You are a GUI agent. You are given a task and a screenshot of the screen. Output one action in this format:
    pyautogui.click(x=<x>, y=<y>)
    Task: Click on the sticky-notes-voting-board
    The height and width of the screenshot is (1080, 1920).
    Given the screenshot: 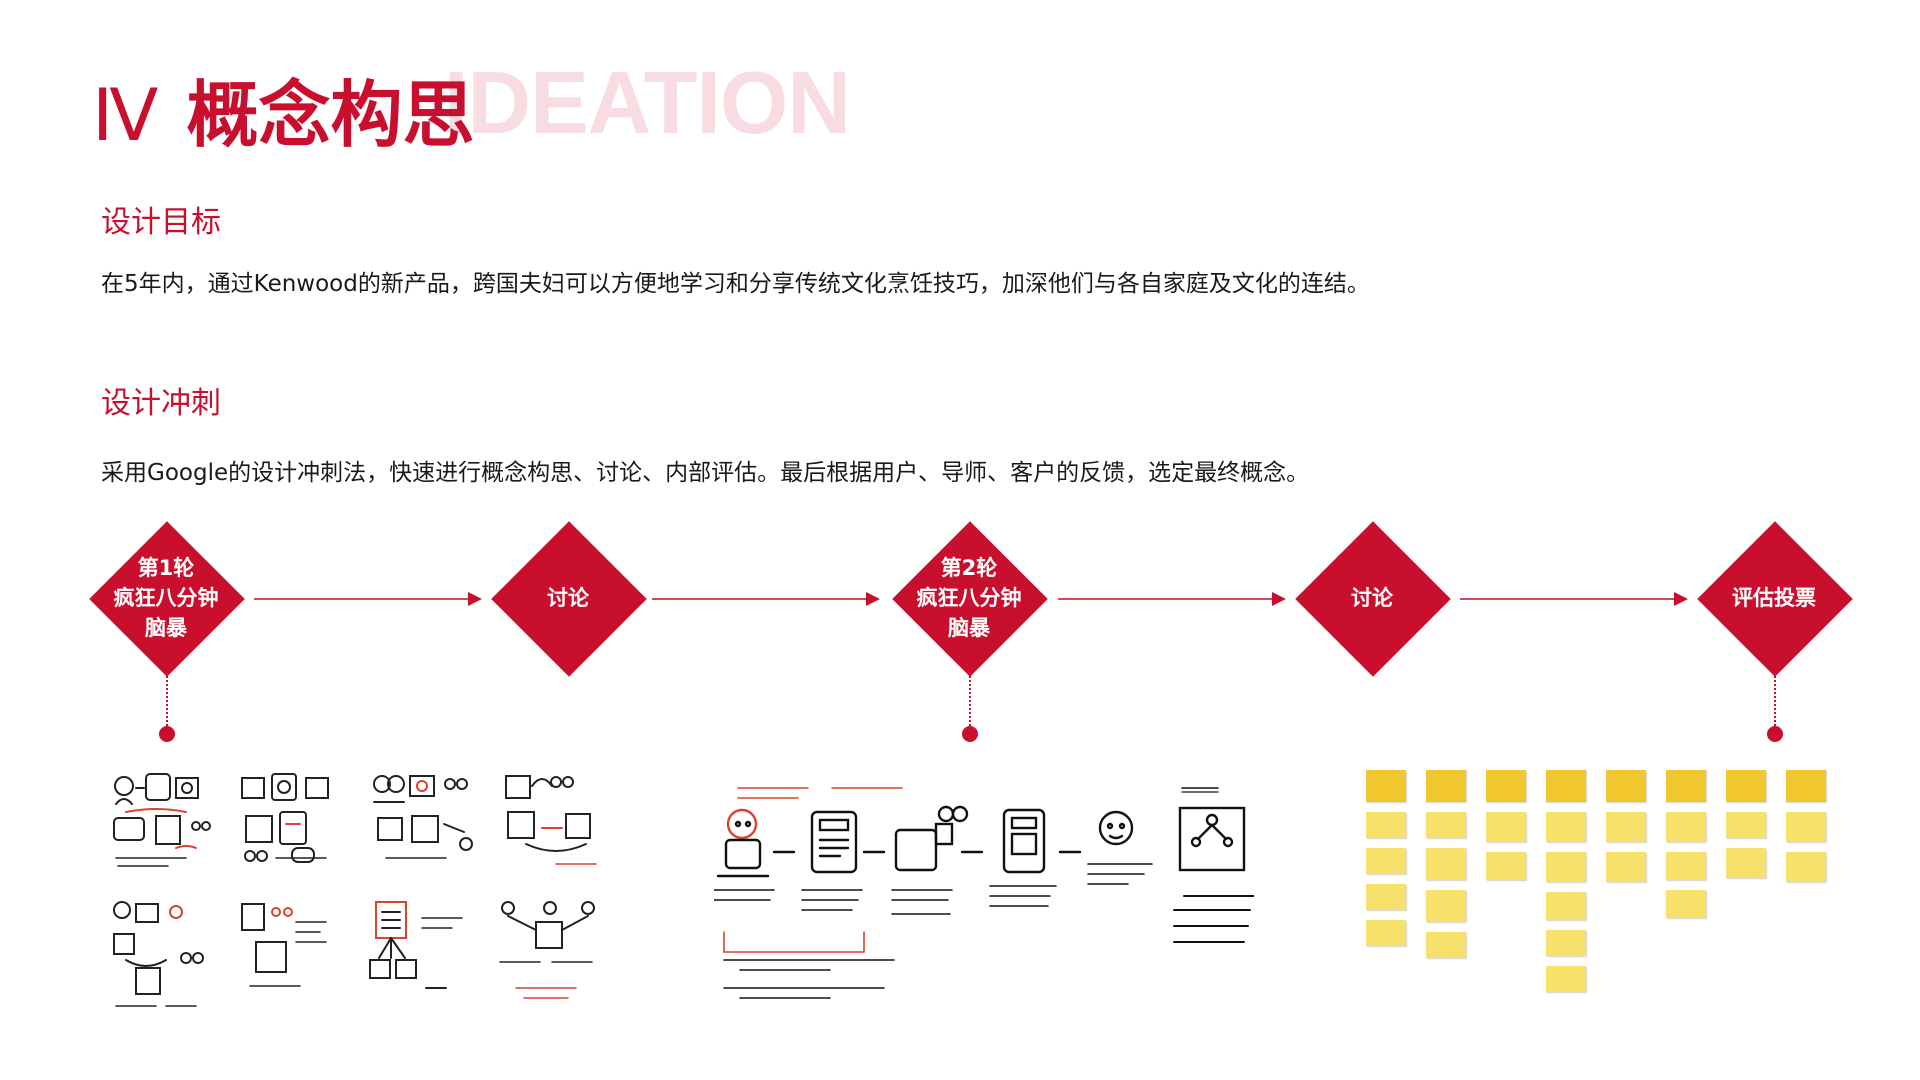 What is the action you would take?
    pyautogui.click(x=1601, y=900)
    